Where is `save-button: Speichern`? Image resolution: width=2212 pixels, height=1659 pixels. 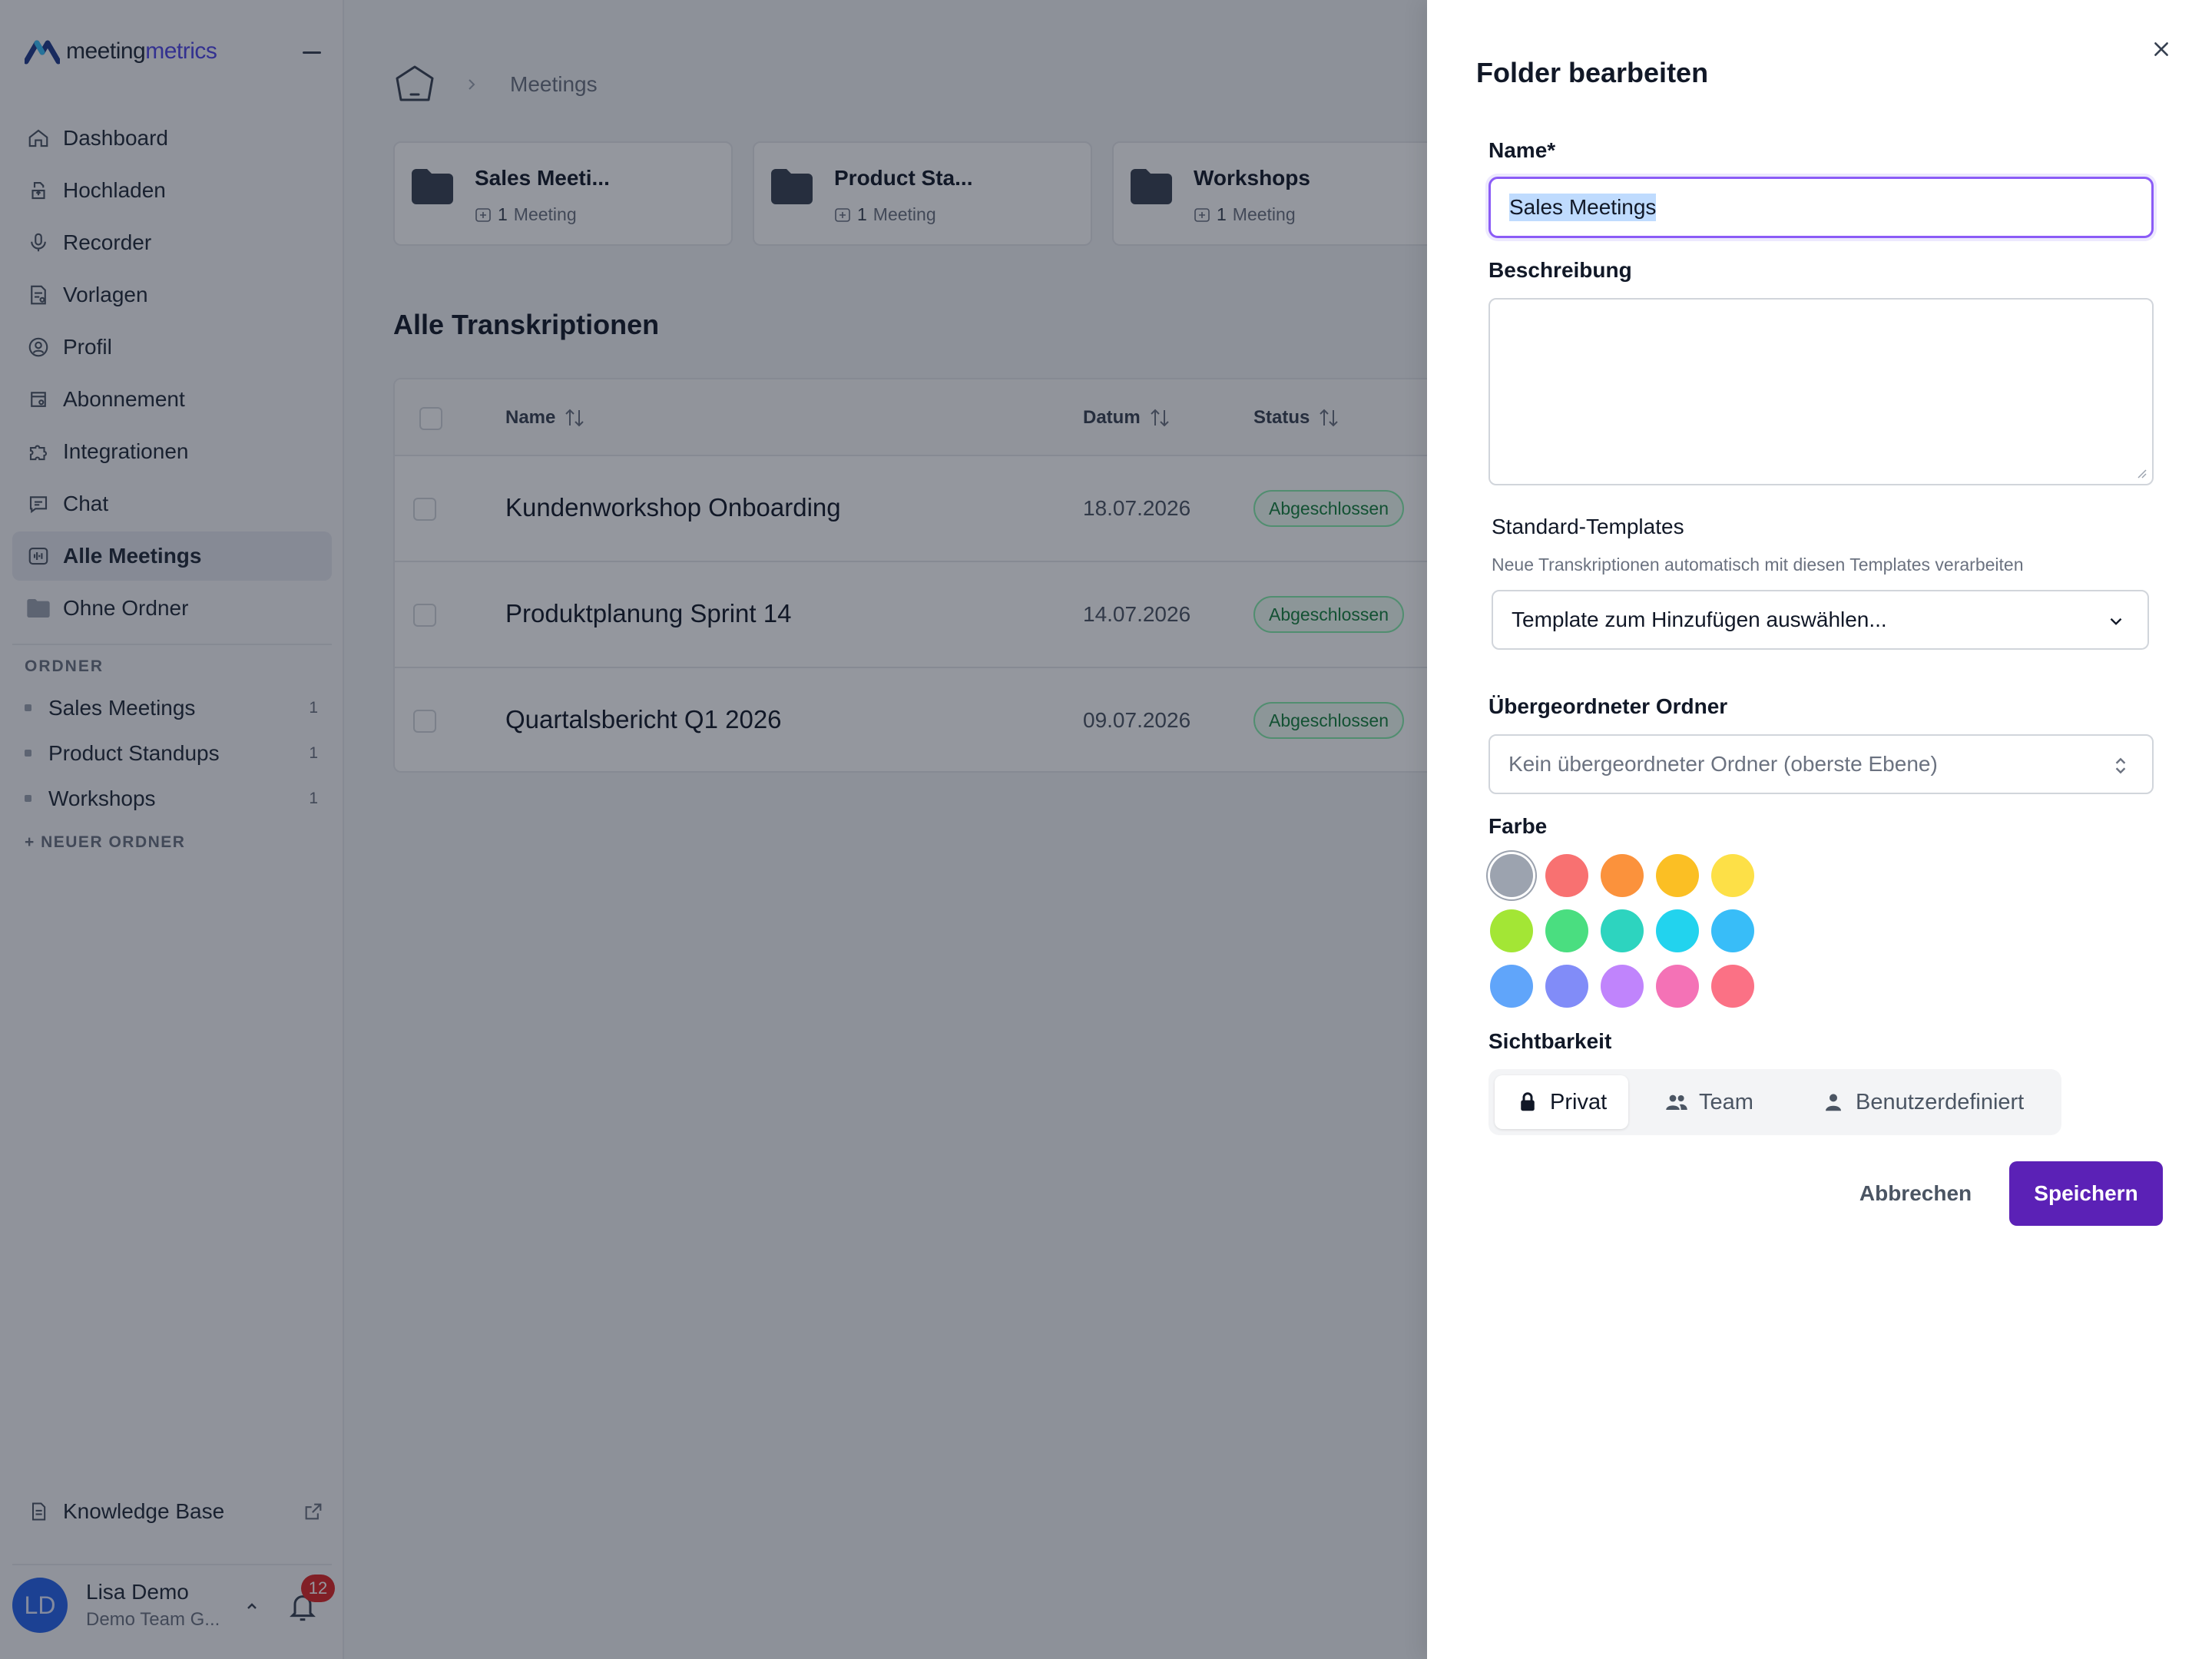
save-button: Speichern is located at coordinates (2086, 1194).